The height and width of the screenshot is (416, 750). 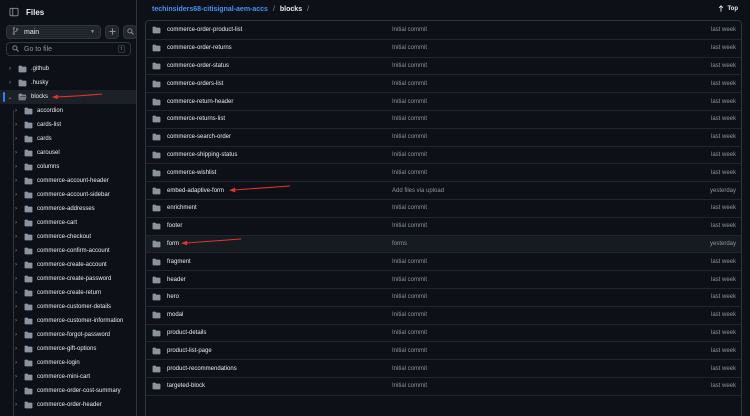 I want to click on breadcrumb-repo-link: techinsiders68-citisignal-aem-accs, so click(x=210, y=9).